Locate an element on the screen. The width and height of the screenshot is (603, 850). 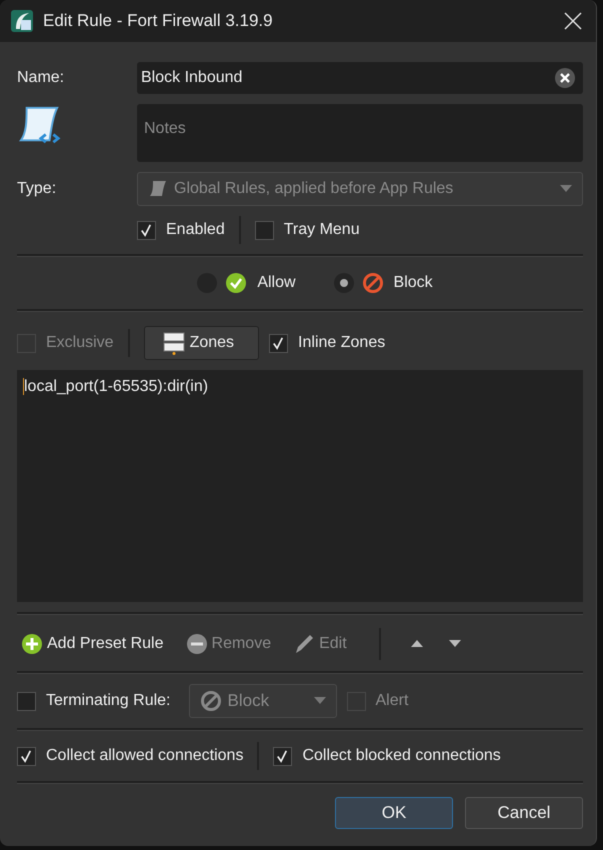
checkbox-label: Exclusive is located at coordinates (80, 343).